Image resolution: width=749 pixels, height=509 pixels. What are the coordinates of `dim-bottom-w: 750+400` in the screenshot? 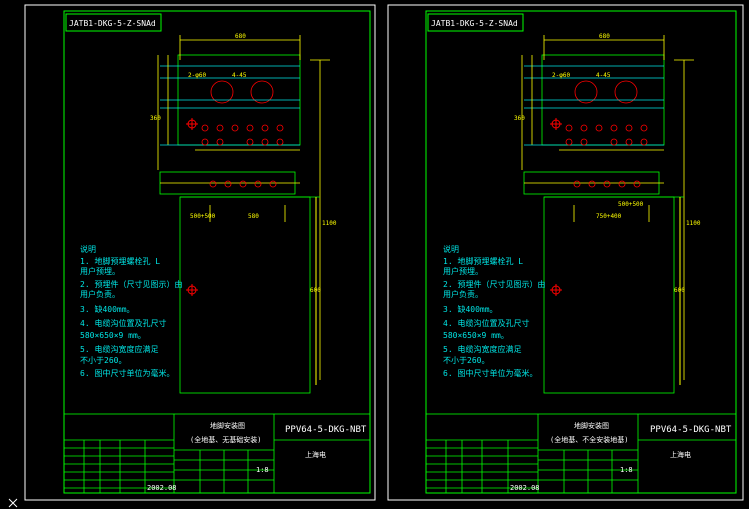 It's located at (609, 216).